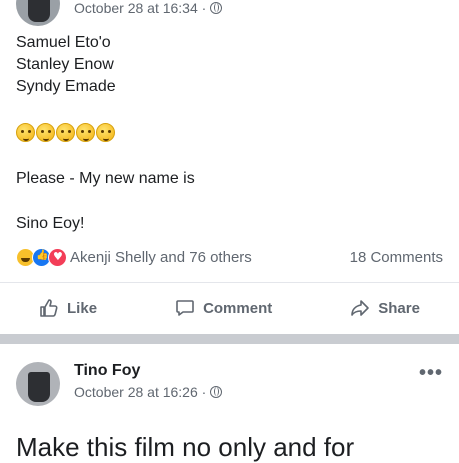  What do you see at coordinates (161, 257) in the screenshot?
I see `reactions-summary: Akenji Shelly and 76 others` at bounding box center [161, 257].